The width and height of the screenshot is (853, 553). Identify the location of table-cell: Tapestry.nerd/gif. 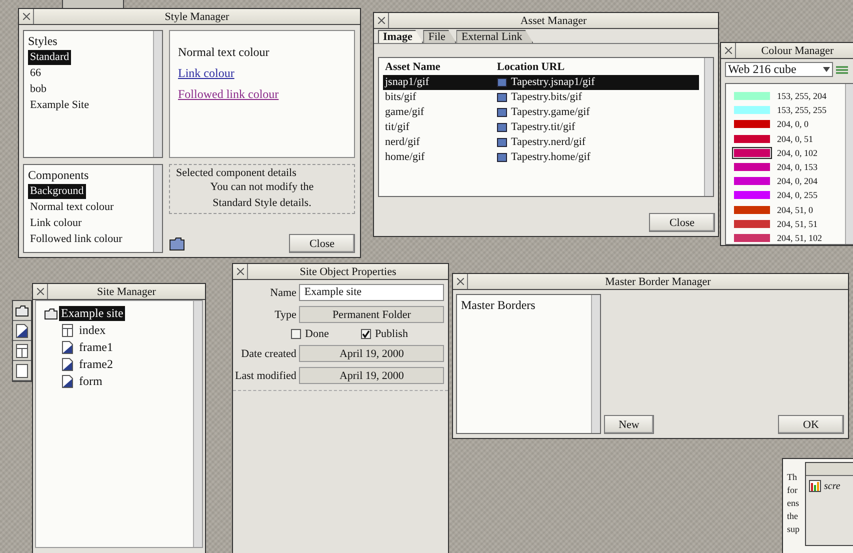
(548, 142).